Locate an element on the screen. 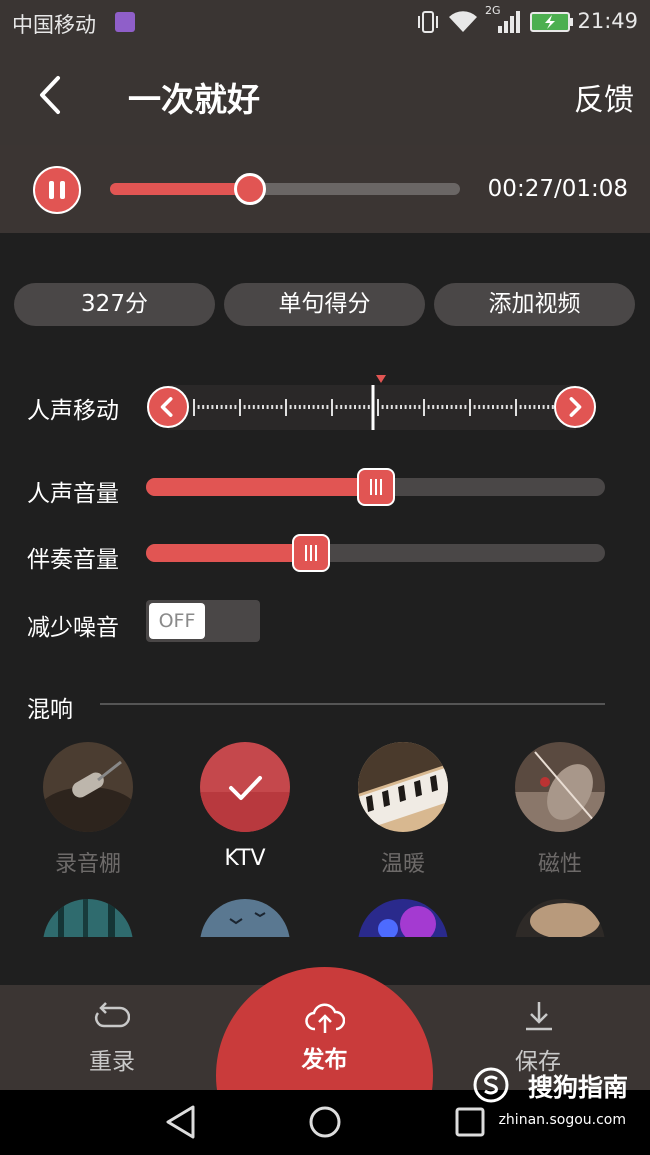 This screenshot has width=650, height=1155. microphone-icon is located at coordinates (88, 787).